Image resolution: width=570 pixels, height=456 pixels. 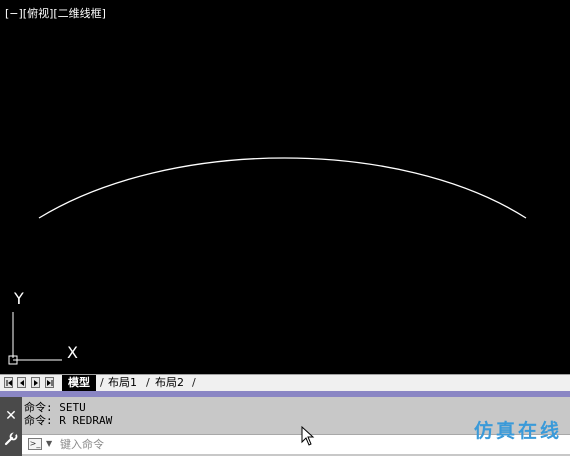 What do you see at coordinates (517, 431) in the screenshot?
I see `watermark-logo: 仿真在线` at bounding box center [517, 431].